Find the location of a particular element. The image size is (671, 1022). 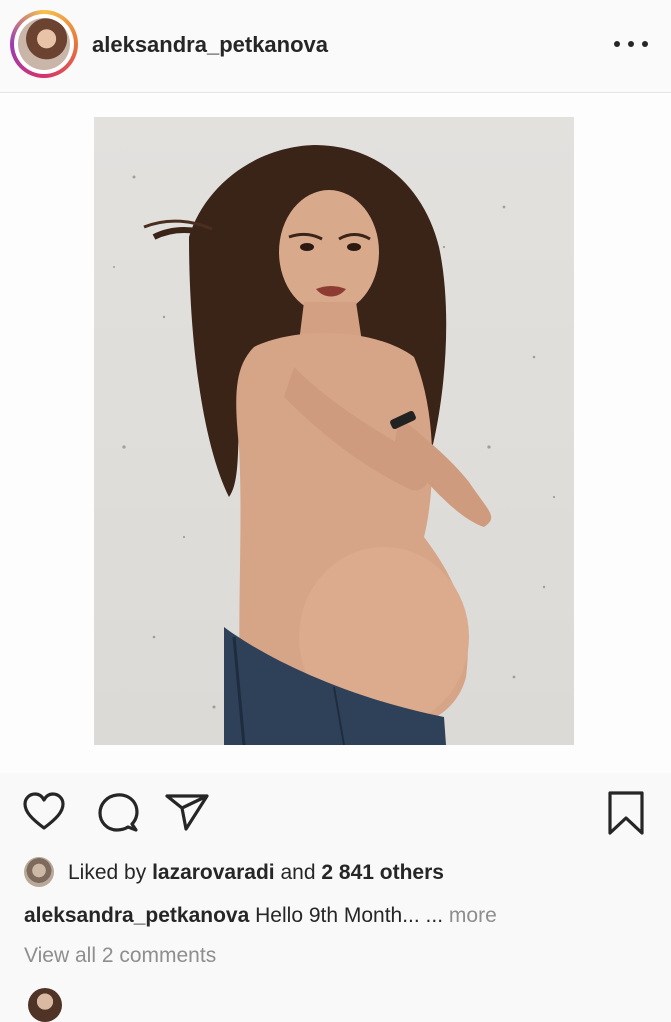

post-header: aleksandra_petkanova is located at coordinates (335, 46).